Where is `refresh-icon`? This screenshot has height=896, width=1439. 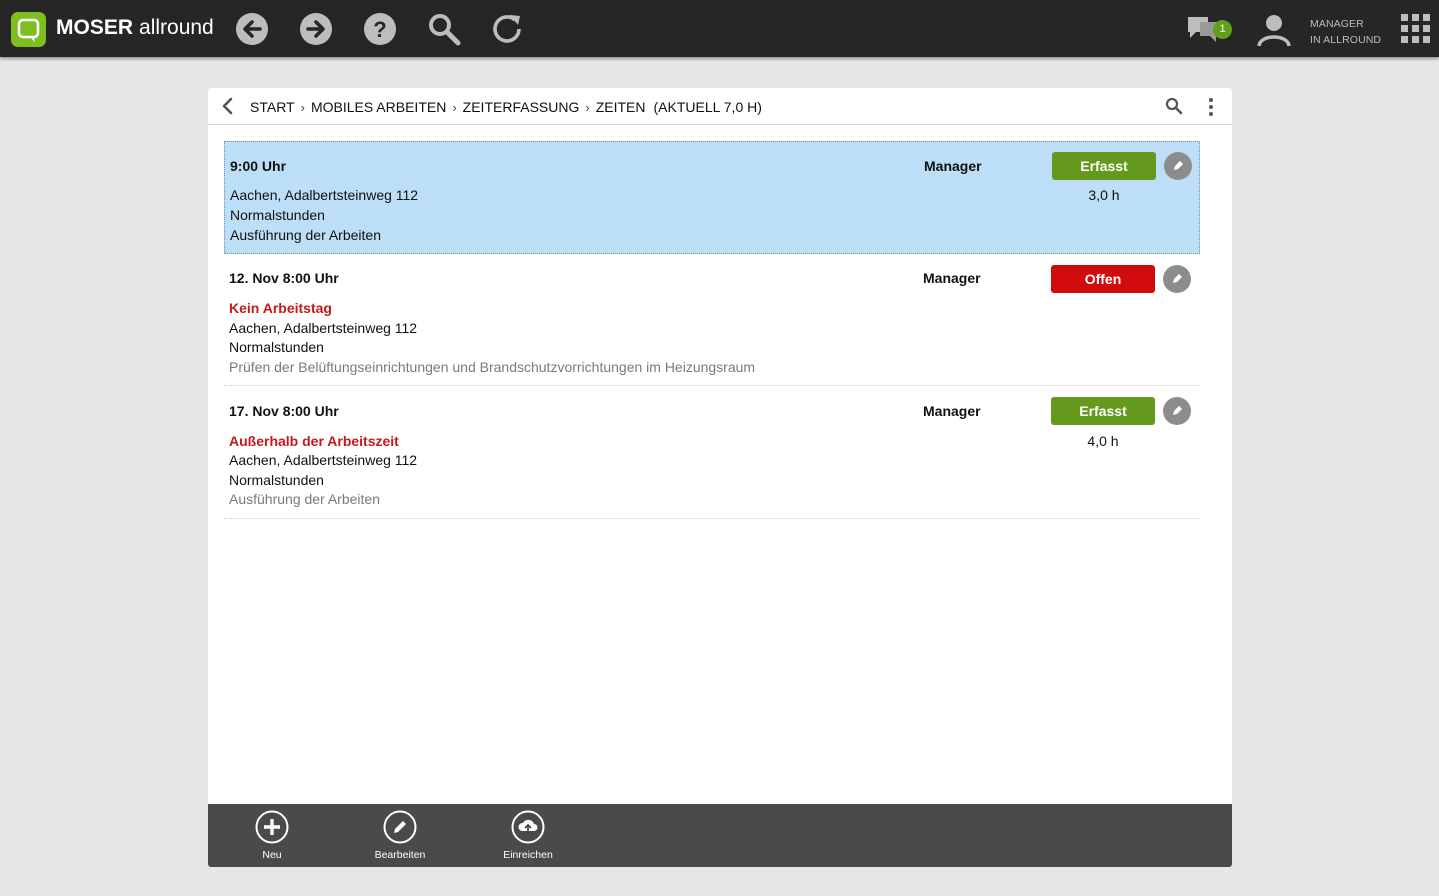 refresh-icon is located at coordinates (508, 29).